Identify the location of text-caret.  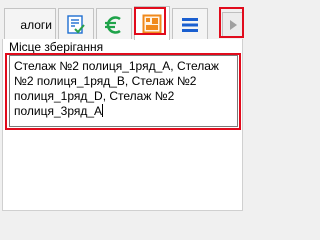
(103, 110).